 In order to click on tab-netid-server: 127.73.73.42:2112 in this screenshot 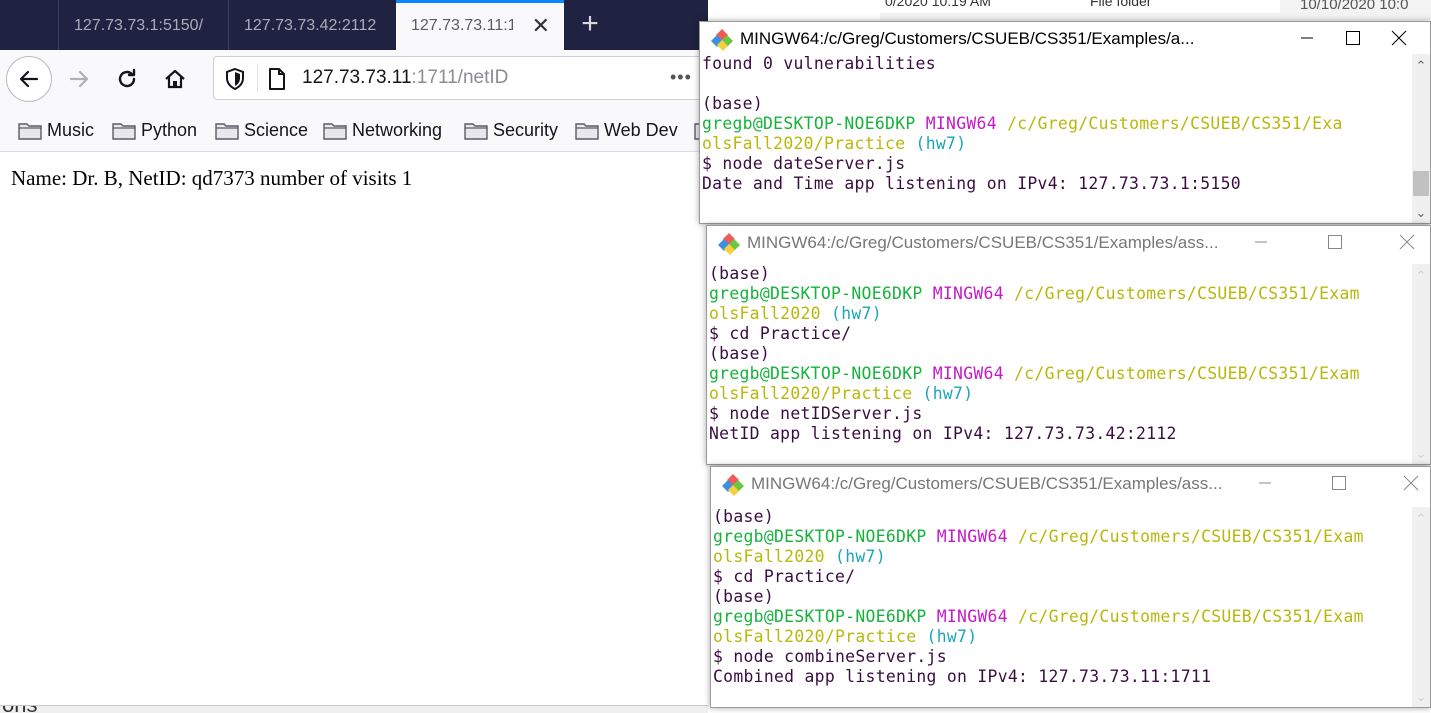, I will do `click(312, 25)`.